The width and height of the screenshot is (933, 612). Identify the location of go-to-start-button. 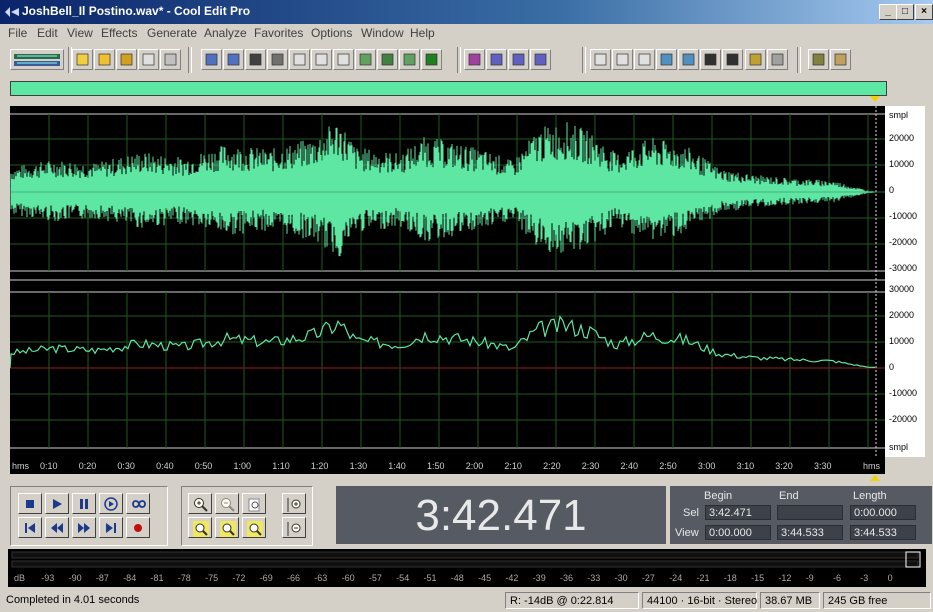
(30, 527).